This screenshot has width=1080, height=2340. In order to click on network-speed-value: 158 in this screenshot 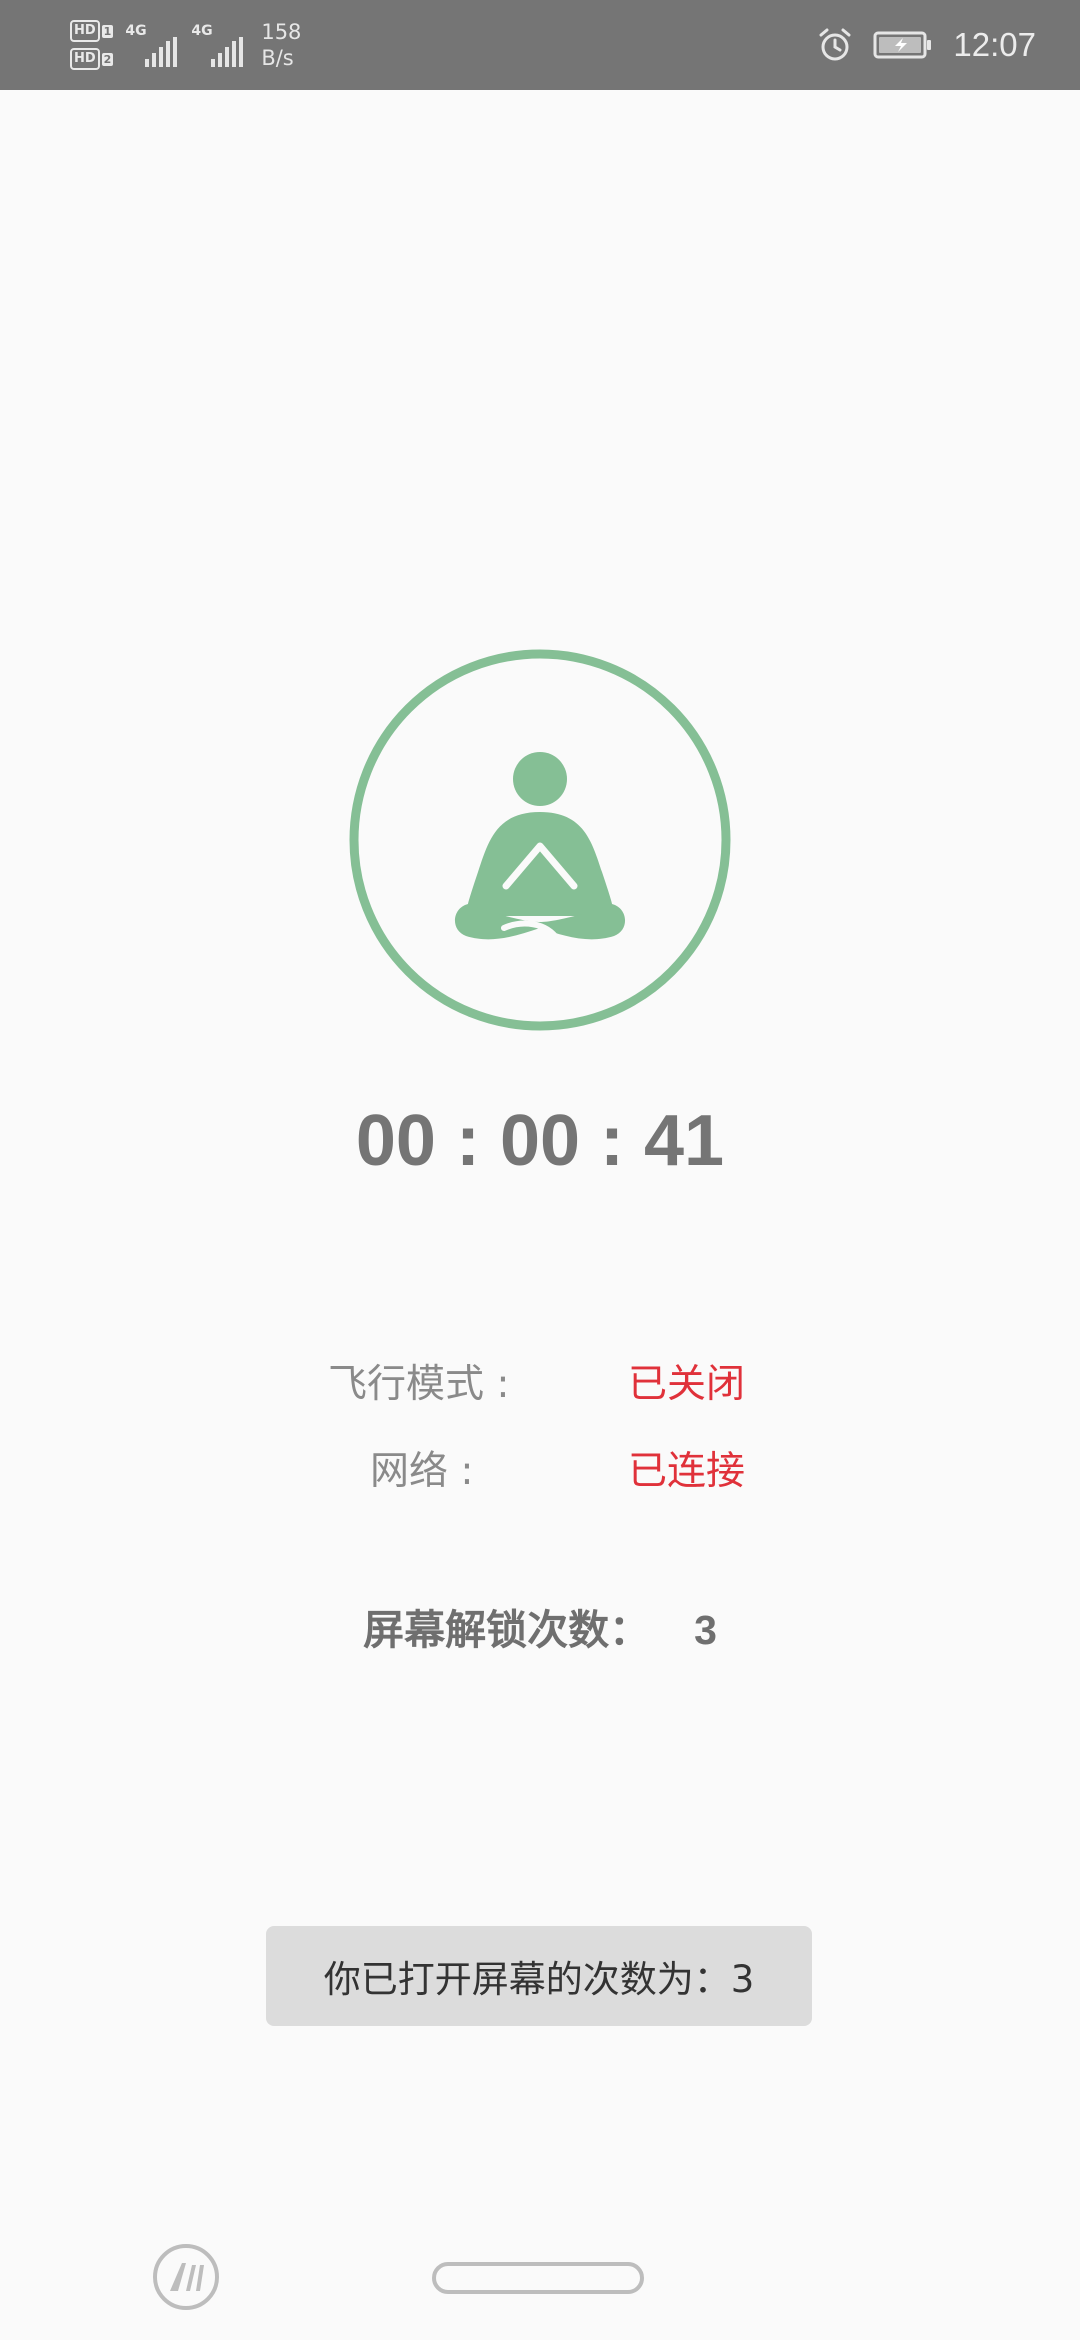, I will do `click(281, 32)`.